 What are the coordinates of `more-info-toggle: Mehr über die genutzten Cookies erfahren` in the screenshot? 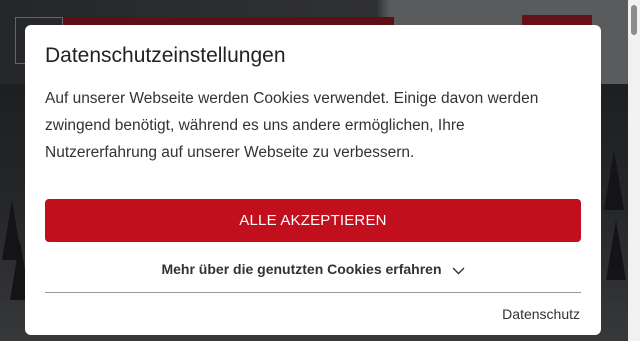 It's located at (313, 269).